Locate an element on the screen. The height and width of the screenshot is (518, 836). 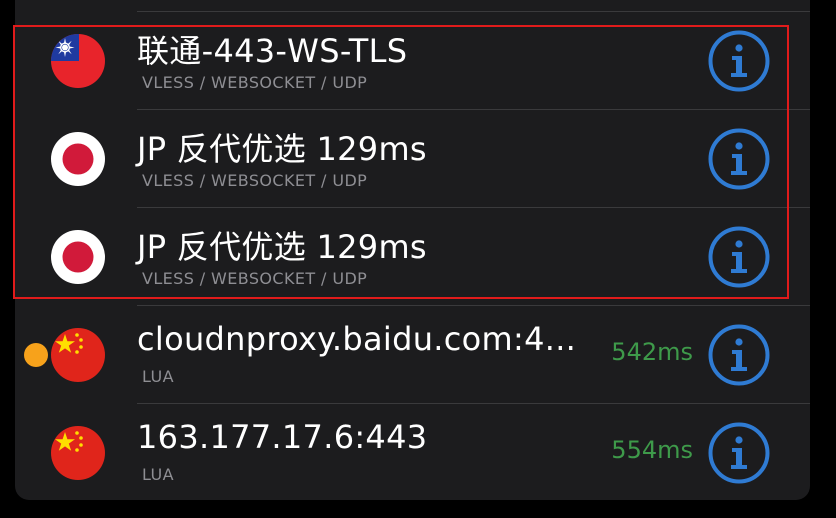
active-status-dot is located at coordinates (36, 355).